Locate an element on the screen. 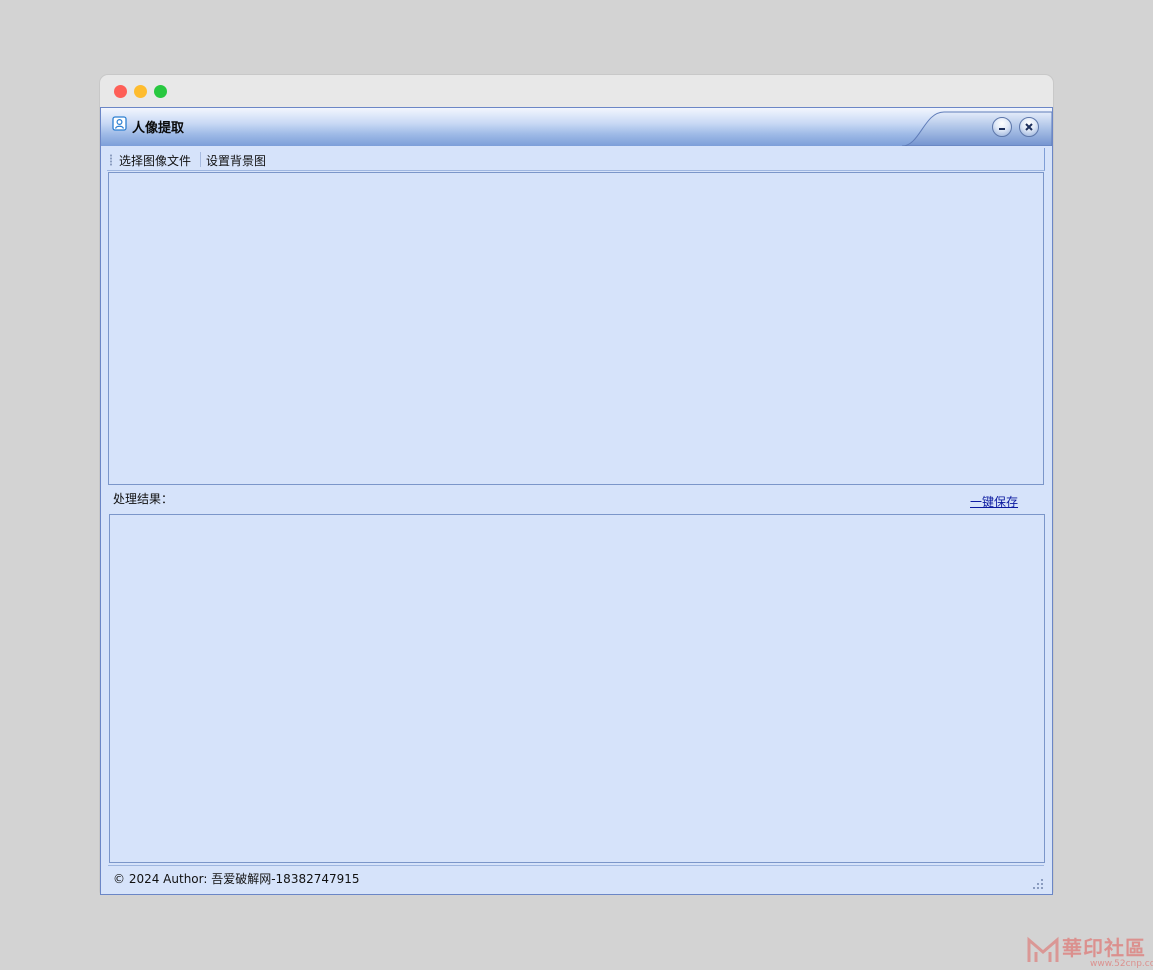 The height and width of the screenshot is (970, 1153). title-bar: 人像提取 is located at coordinates (576, 127).